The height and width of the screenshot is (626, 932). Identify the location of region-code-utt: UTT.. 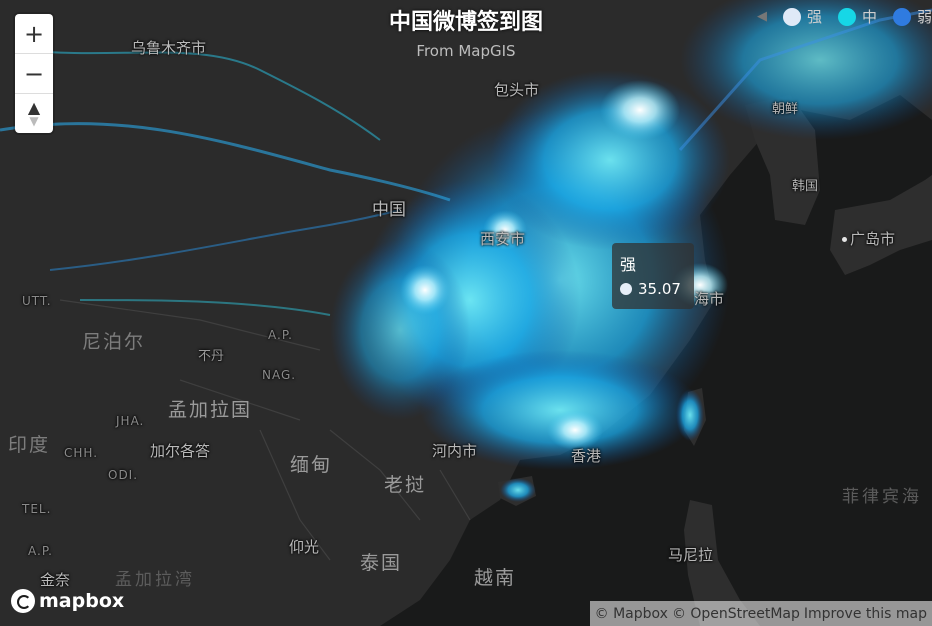
(37, 301).